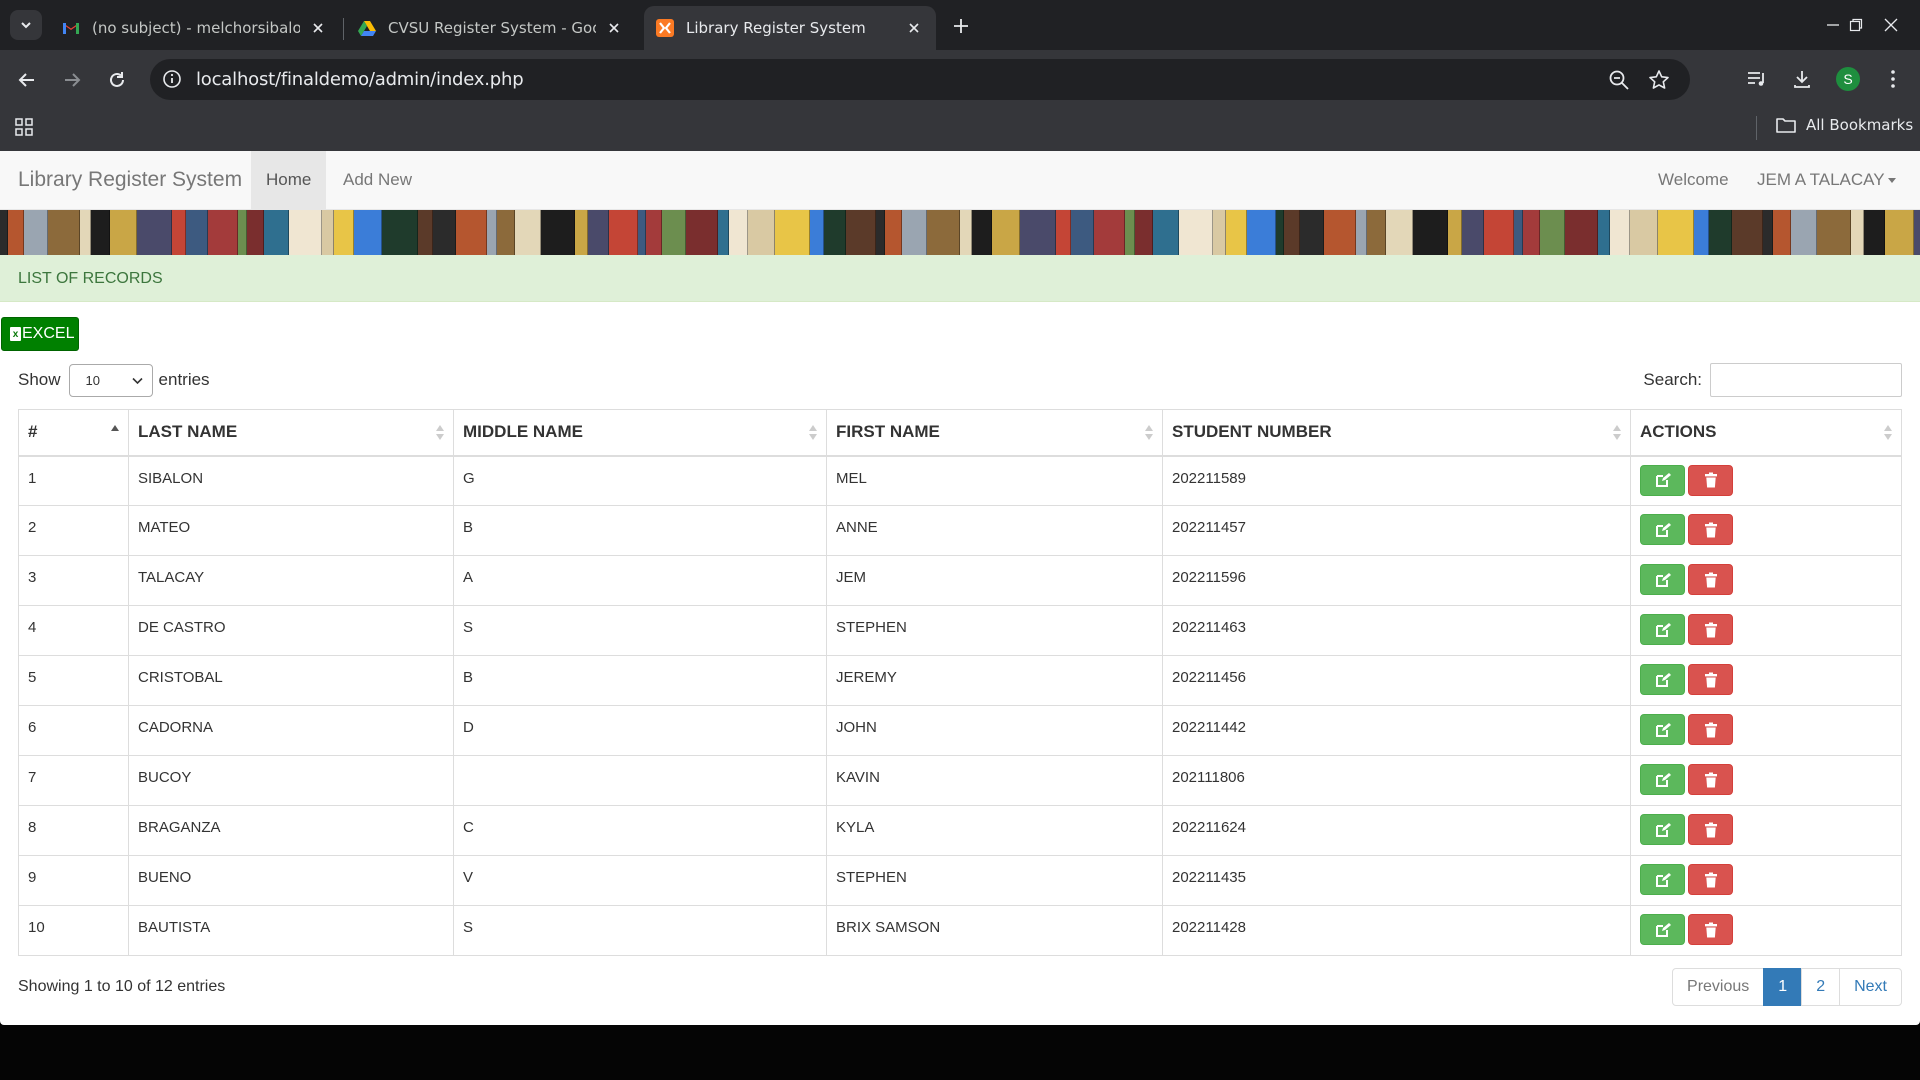  I want to click on more-vert-icon, so click(1893, 79).